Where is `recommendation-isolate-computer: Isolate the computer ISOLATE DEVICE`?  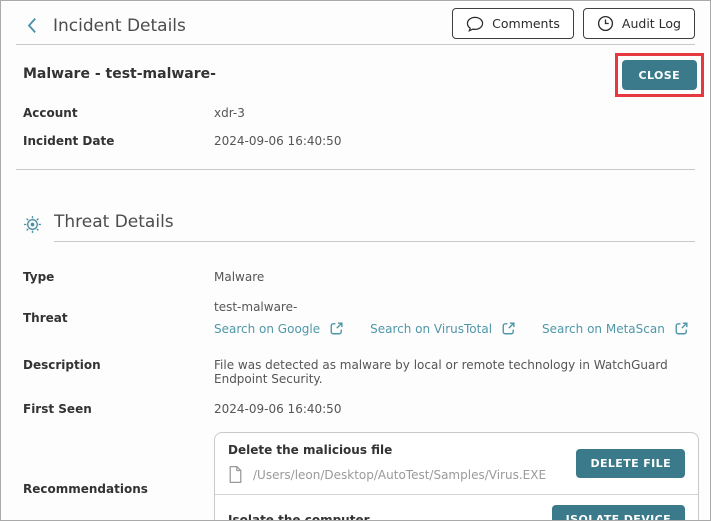
recommendation-isolate-computer: Isolate the computer ISOLATE DEVICE is located at coordinates (456, 507).